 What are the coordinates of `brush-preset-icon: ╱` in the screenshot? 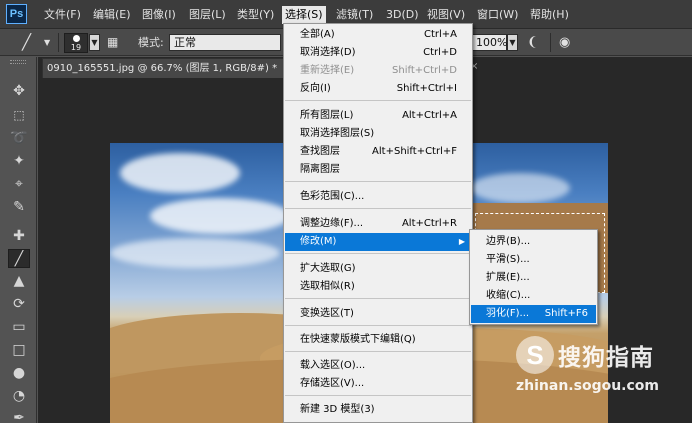 It's located at (26, 42).